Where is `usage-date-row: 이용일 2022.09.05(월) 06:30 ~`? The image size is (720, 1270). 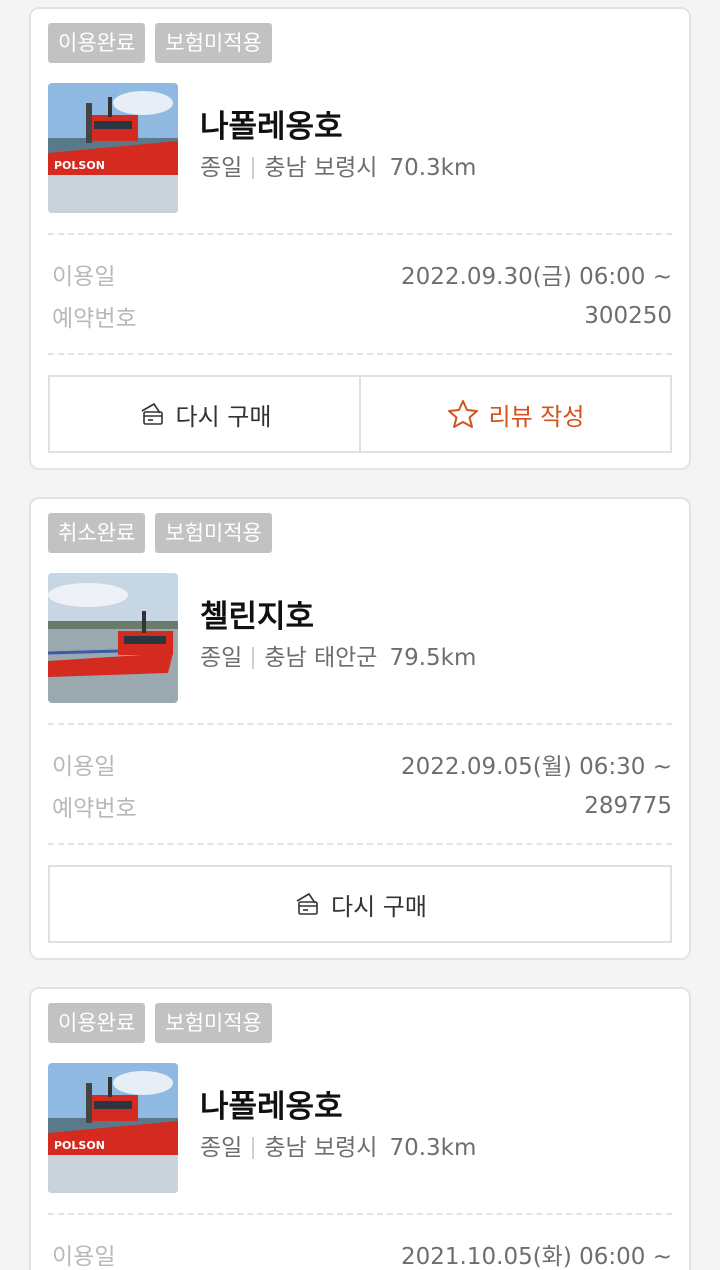 usage-date-row: 이용일 2022.09.05(월) 06:30 ~ is located at coordinates (360, 764).